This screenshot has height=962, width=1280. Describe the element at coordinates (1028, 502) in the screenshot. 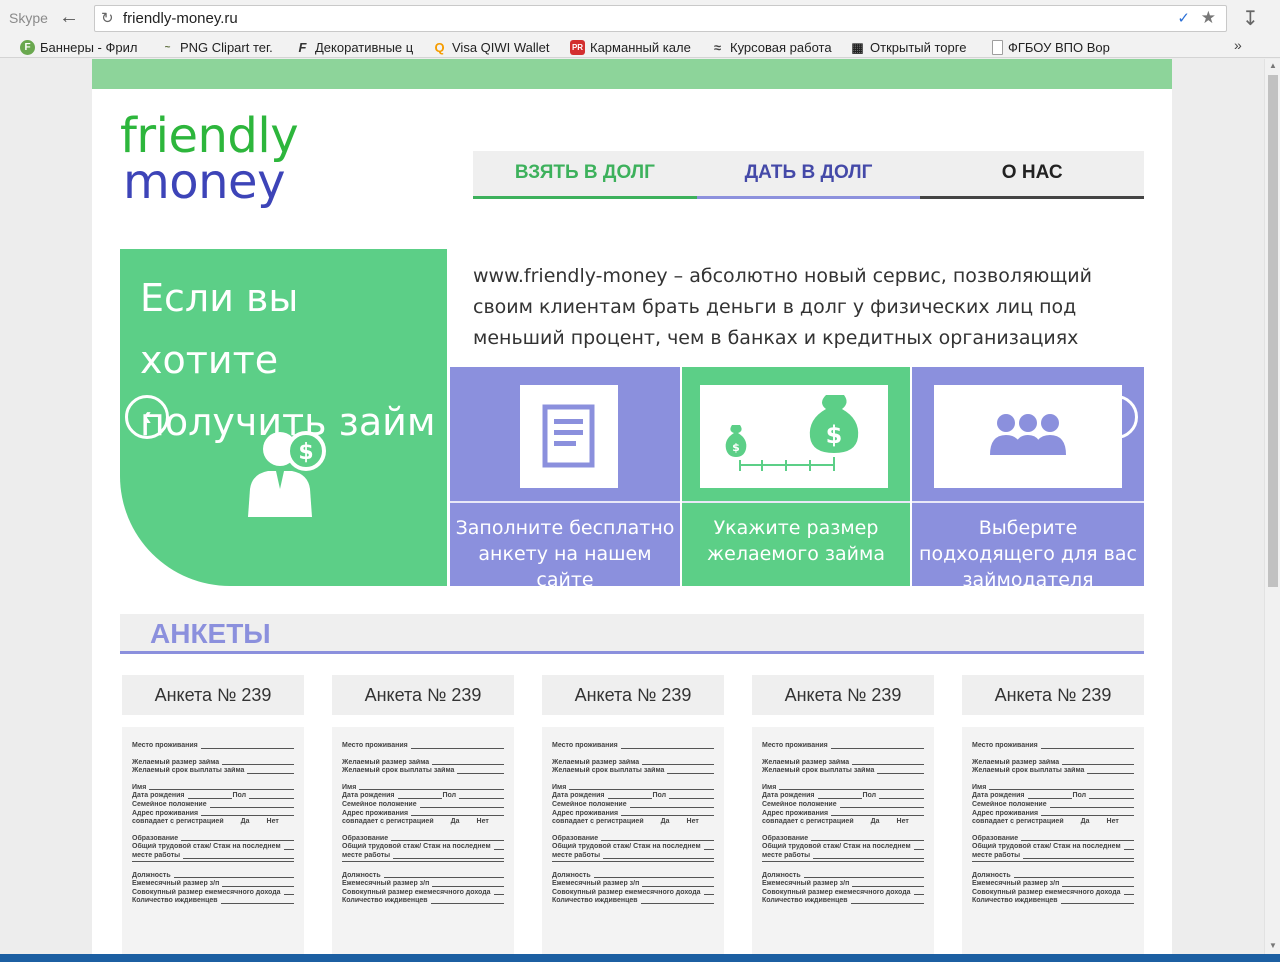

I see `step-divider` at that location.